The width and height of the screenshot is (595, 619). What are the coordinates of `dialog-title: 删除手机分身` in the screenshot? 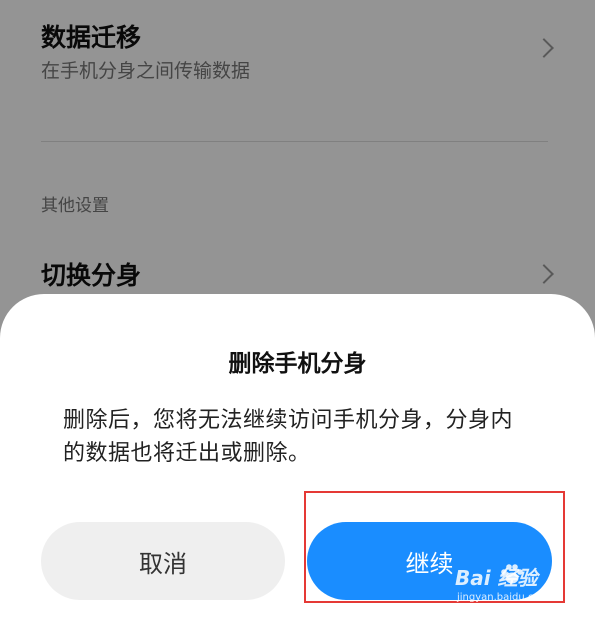 It's located at (297, 364).